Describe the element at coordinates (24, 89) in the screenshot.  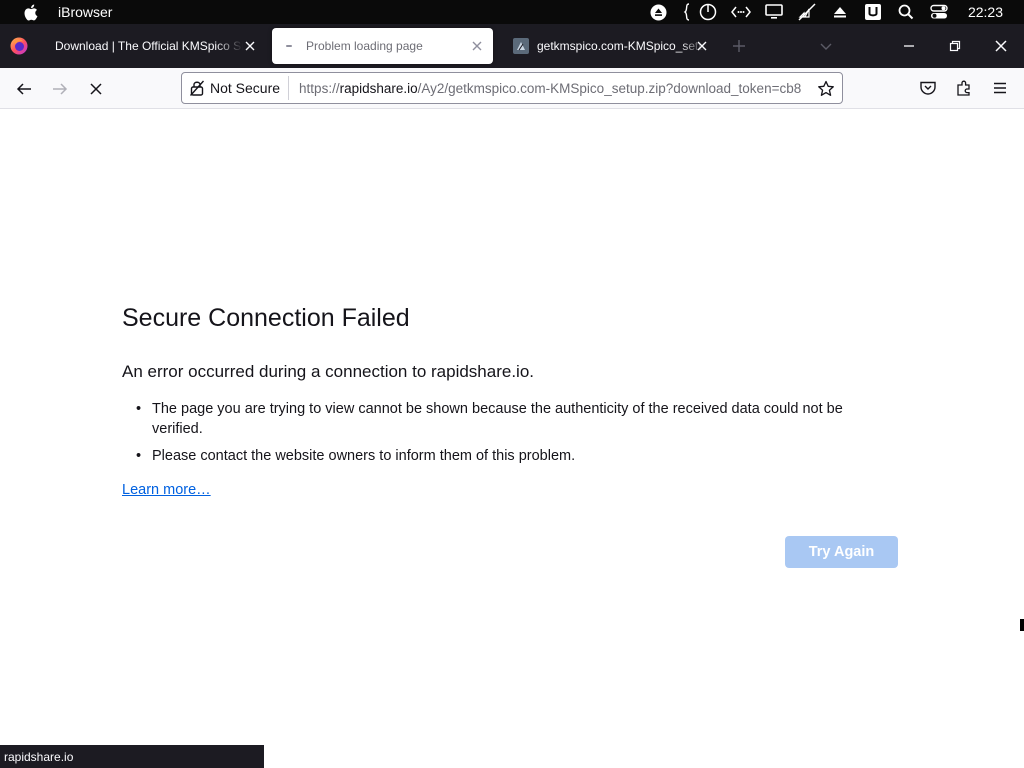
I see `back-arrow-icon` at that location.